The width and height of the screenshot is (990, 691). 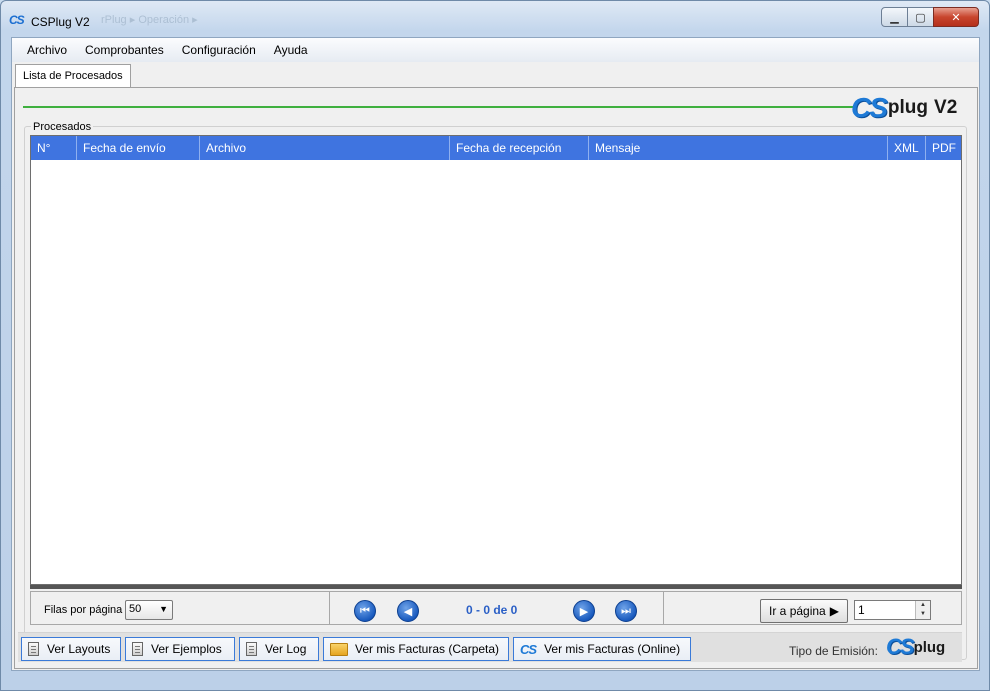 I want to click on go-to-page-button: Ir a página ▶, so click(x=804, y=611).